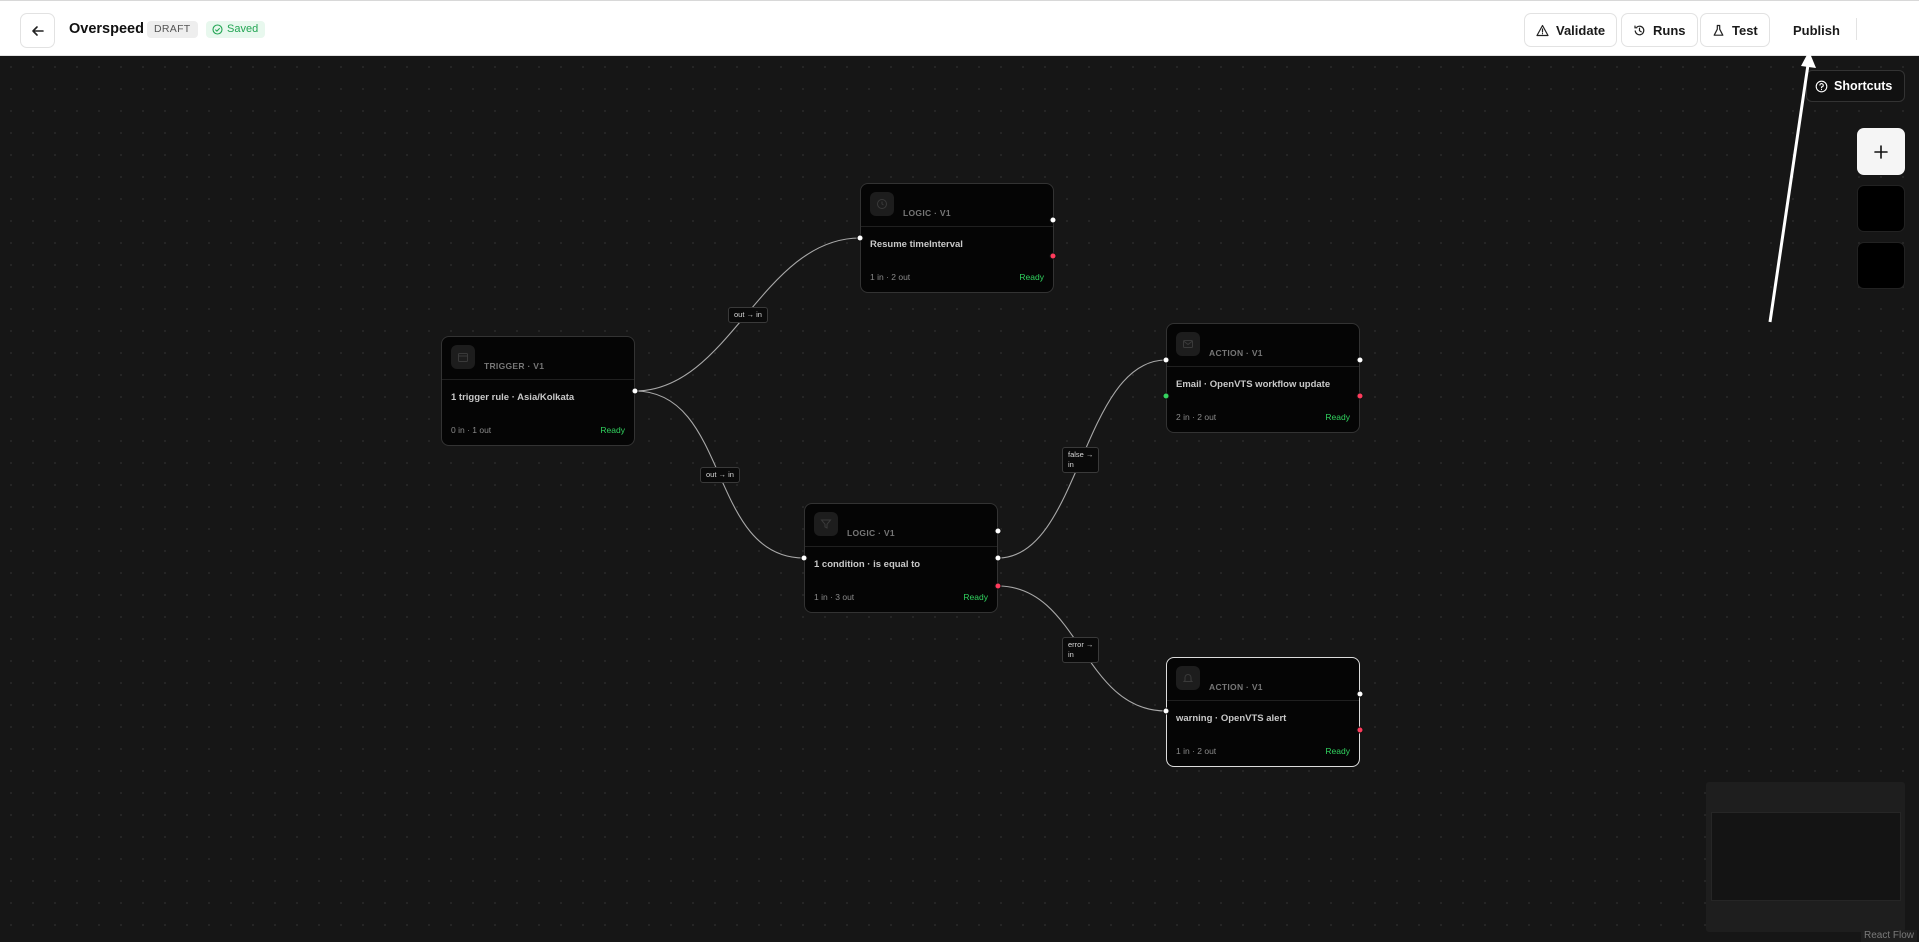 This screenshot has width=1919, height=942. Describe the element at coordinates (1231, 718) in the screenshot. I see `node-title: warning · OpenVTS alert` at that location.